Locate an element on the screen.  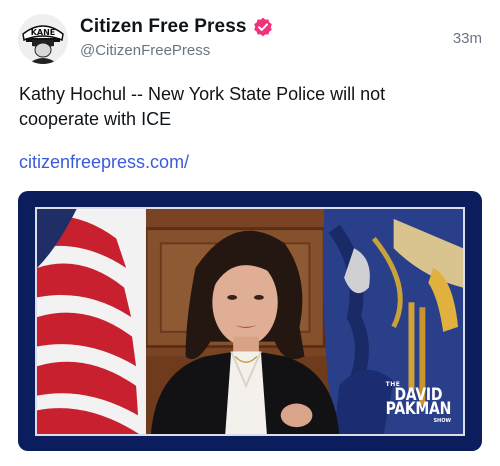
watermark-logo: THE DAVID PAKMAN SHOW is located at coordinates (418, 403).